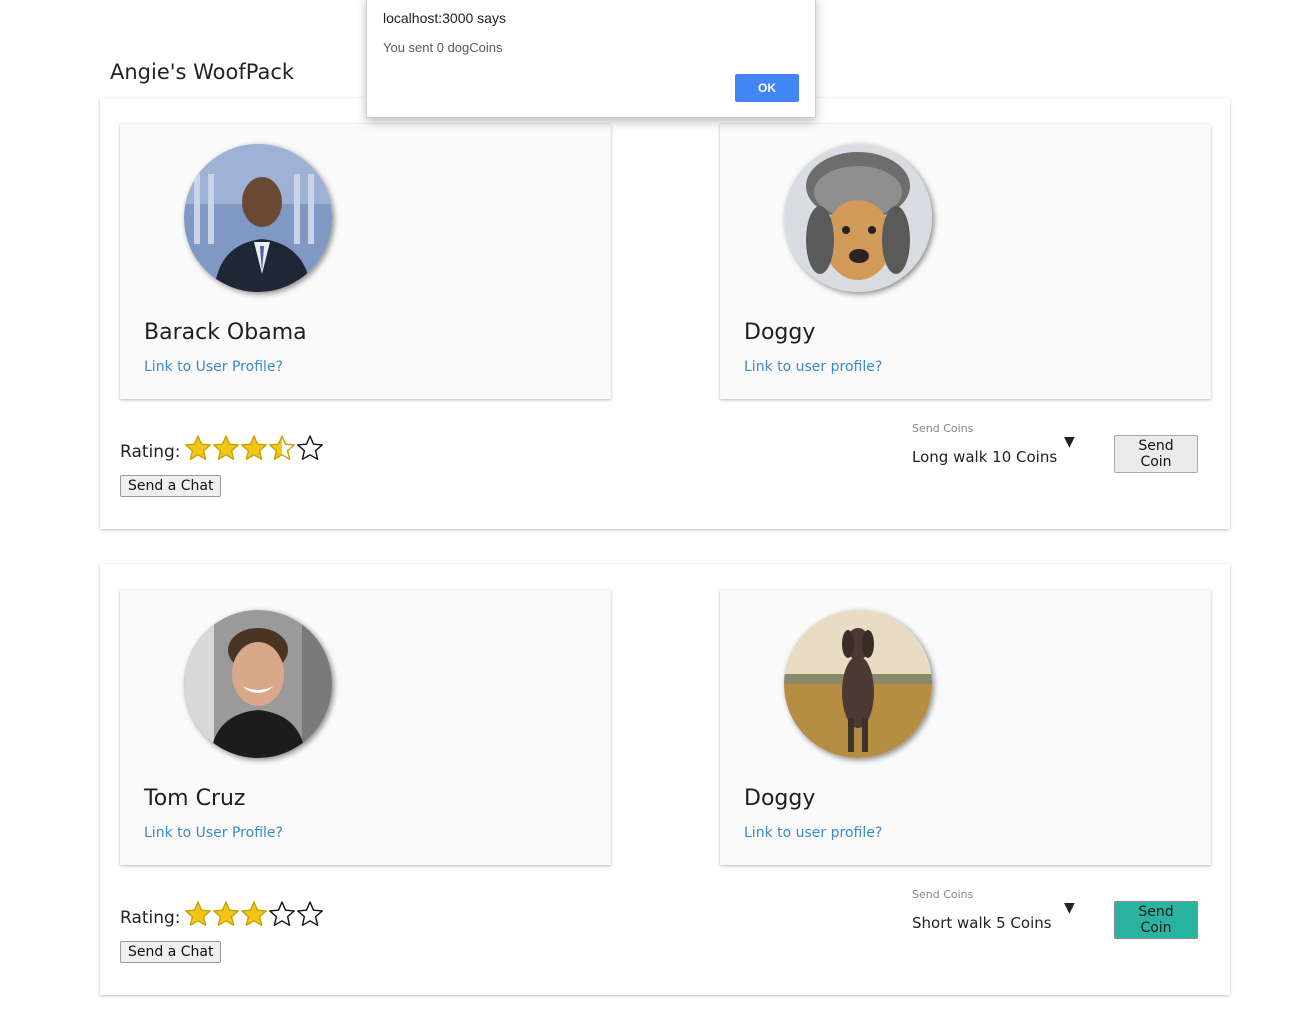 This screenshot has width=1296, height=1022. What do you see at coordinates (202, 72) in the screenshot?
I see `page-title: Angie's WoofPack` at bounding box center [202, 72].